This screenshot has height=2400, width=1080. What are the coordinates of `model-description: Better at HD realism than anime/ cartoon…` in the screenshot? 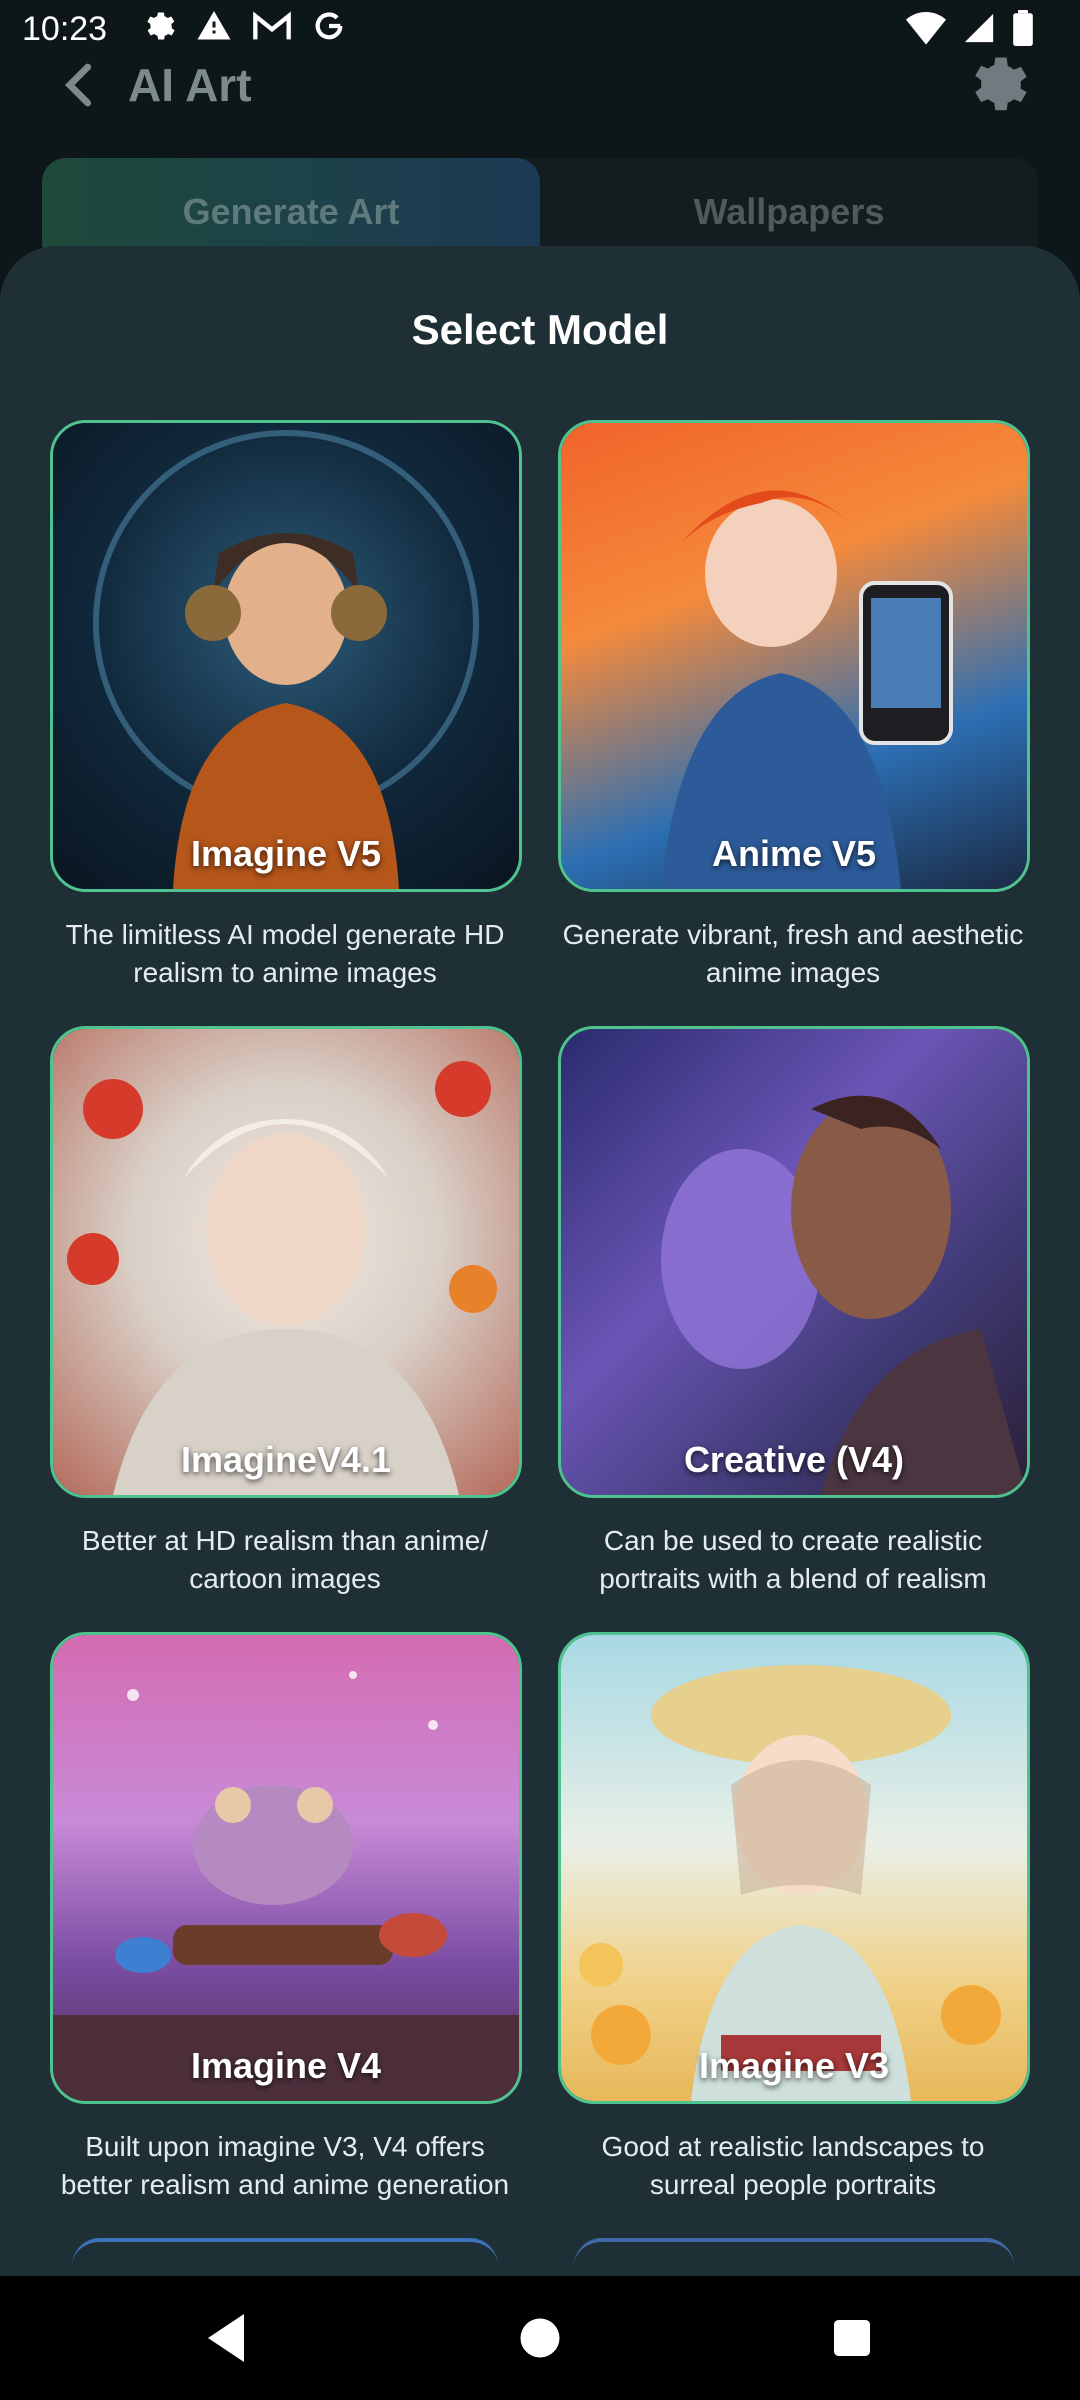 It's located at (285, 1559).